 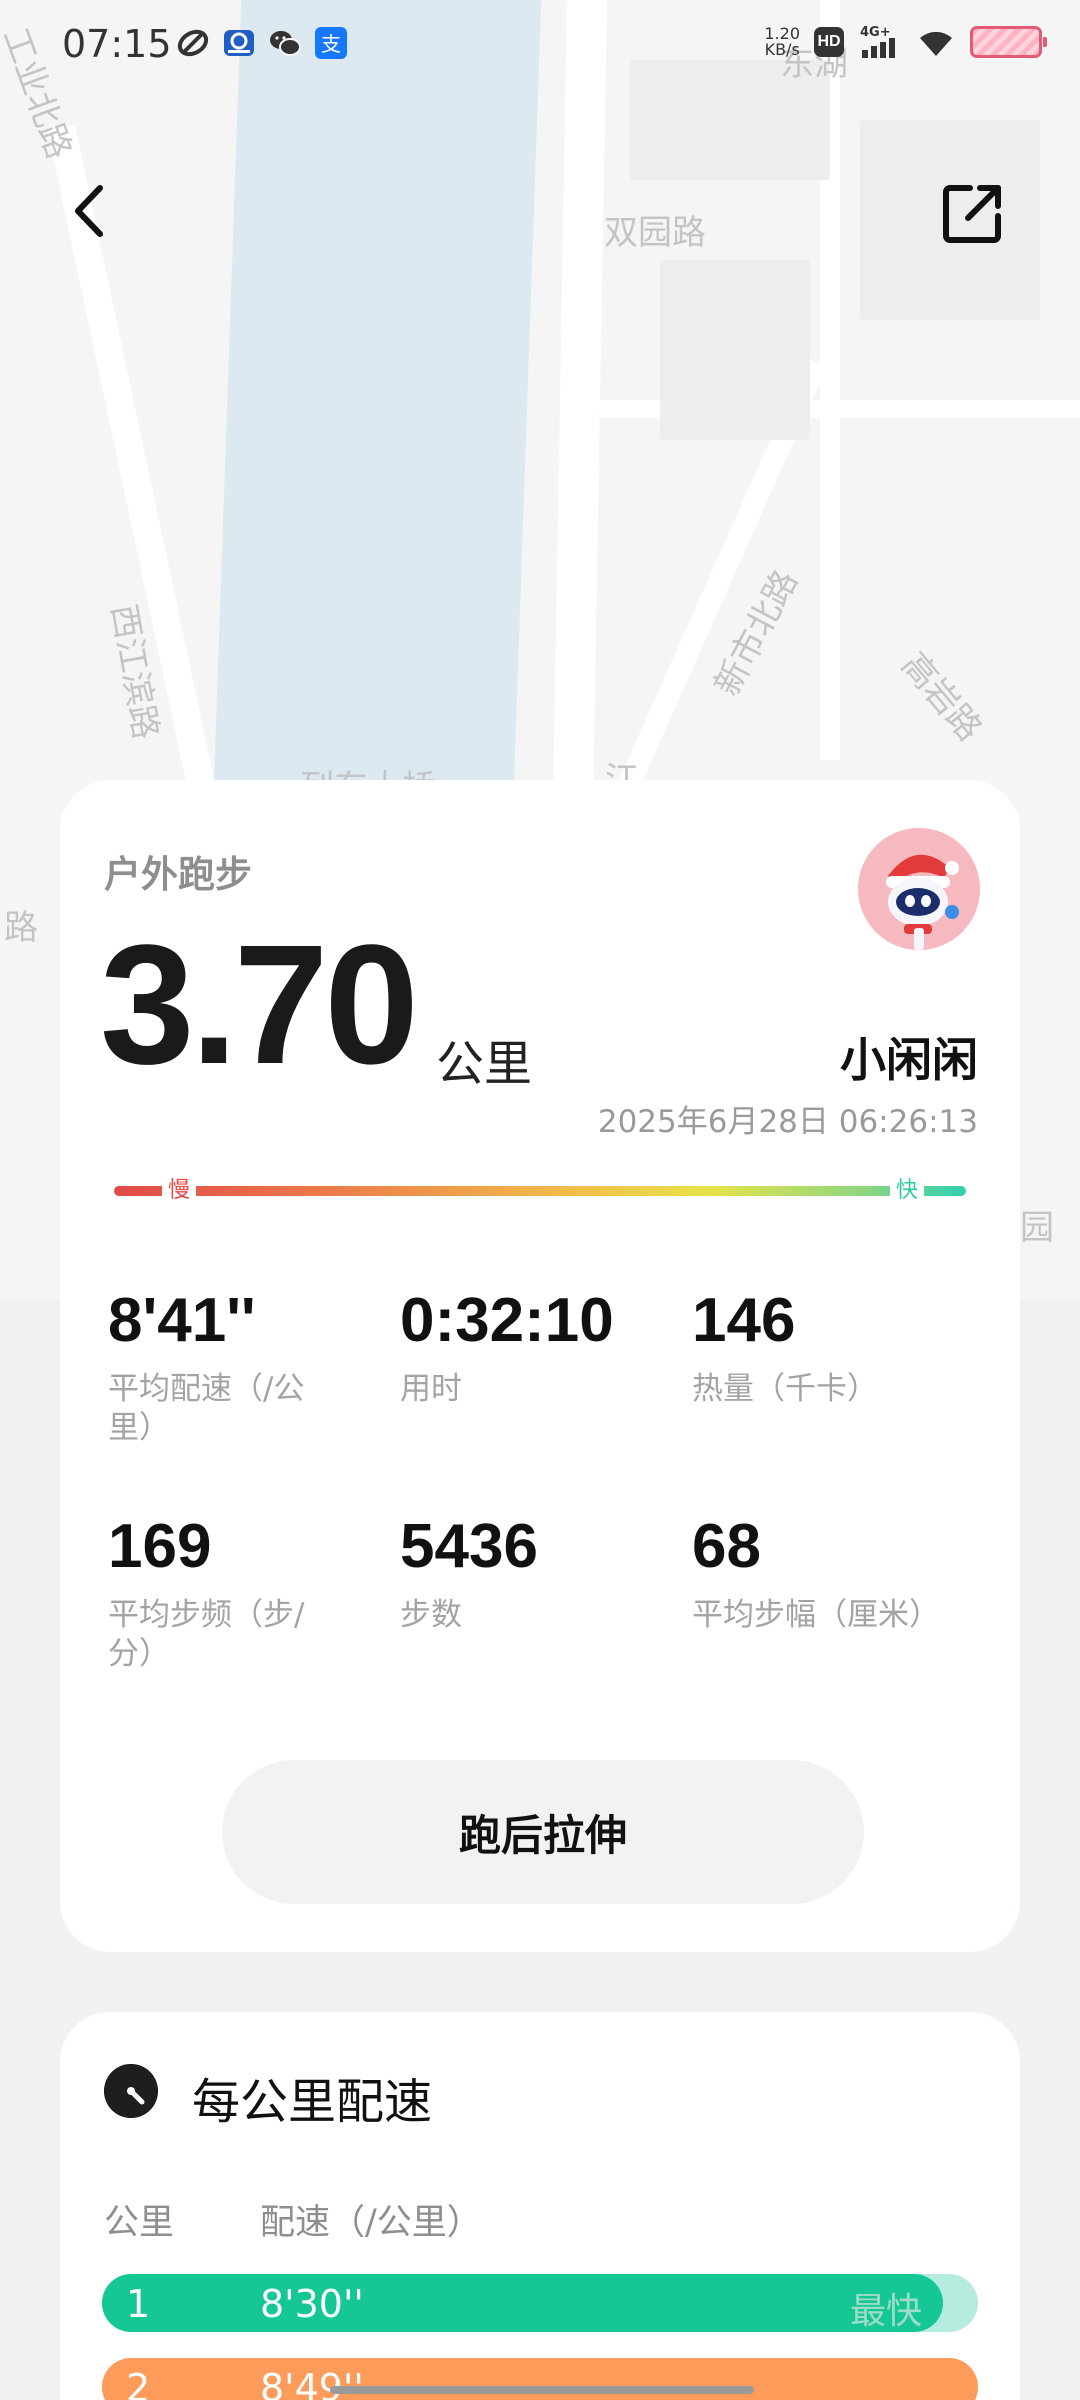 What do you see at coordinates (905, 42) in the screenshot?
I see `status-right-group: 1.20 KB/s HD 4G+` at bounding box center [905, 42].